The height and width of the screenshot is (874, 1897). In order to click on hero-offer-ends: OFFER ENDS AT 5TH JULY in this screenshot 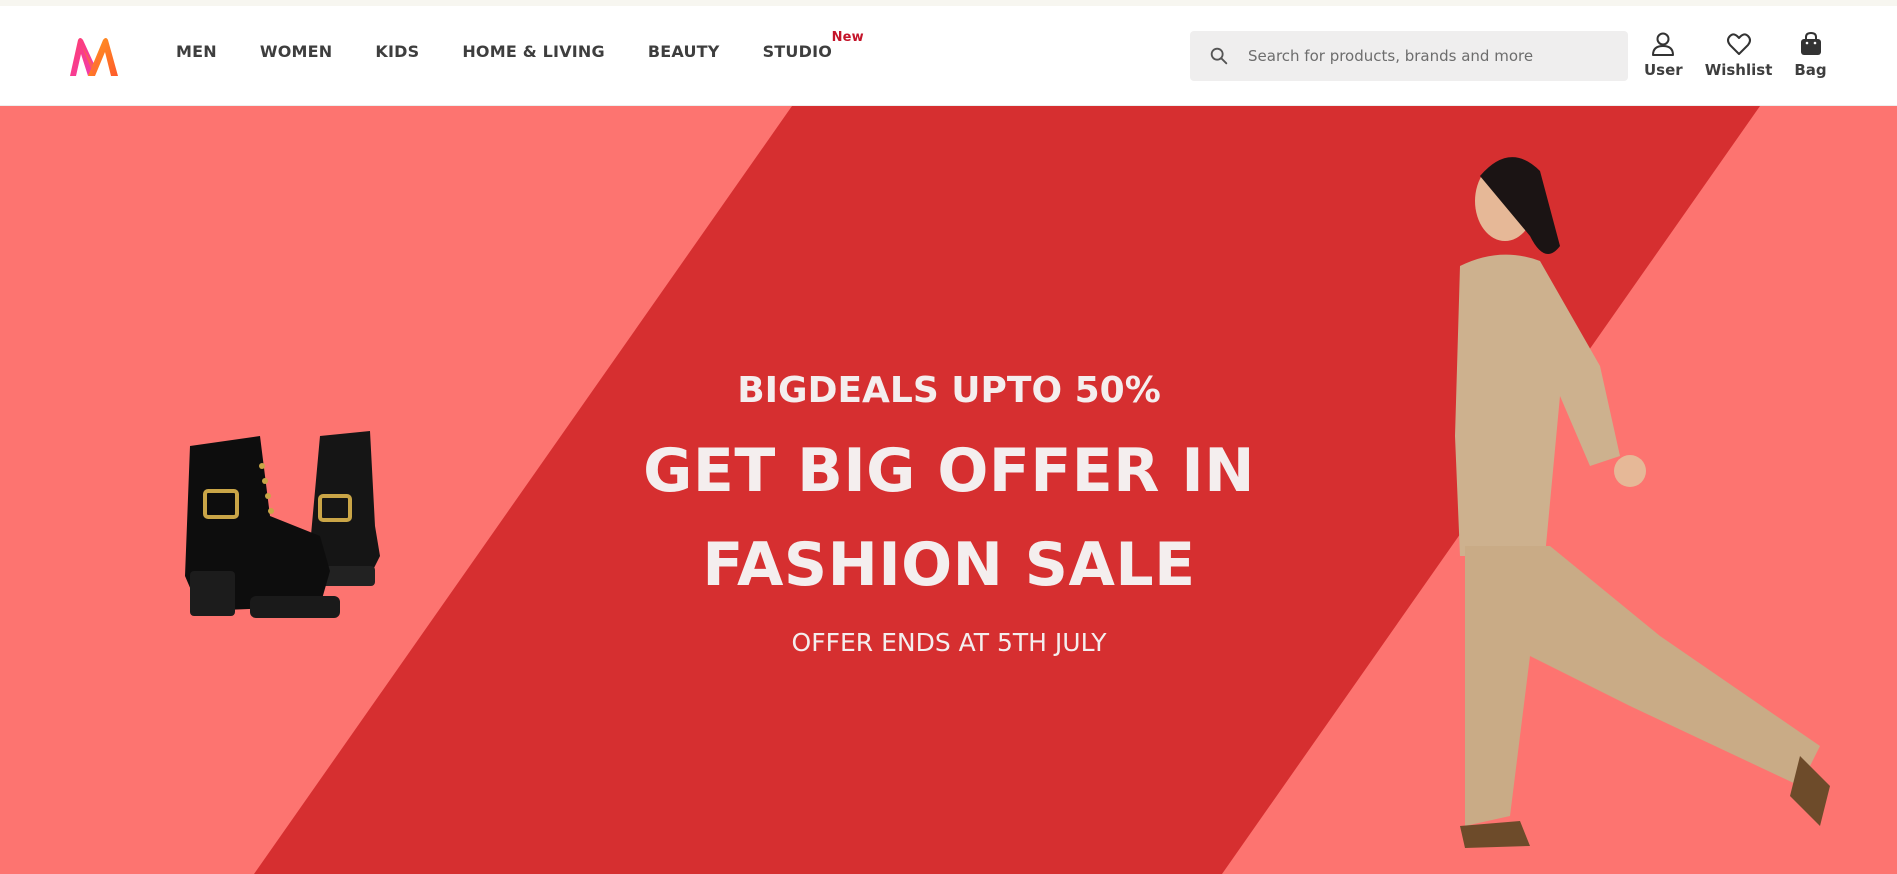, I will do `click(949, 642)`.